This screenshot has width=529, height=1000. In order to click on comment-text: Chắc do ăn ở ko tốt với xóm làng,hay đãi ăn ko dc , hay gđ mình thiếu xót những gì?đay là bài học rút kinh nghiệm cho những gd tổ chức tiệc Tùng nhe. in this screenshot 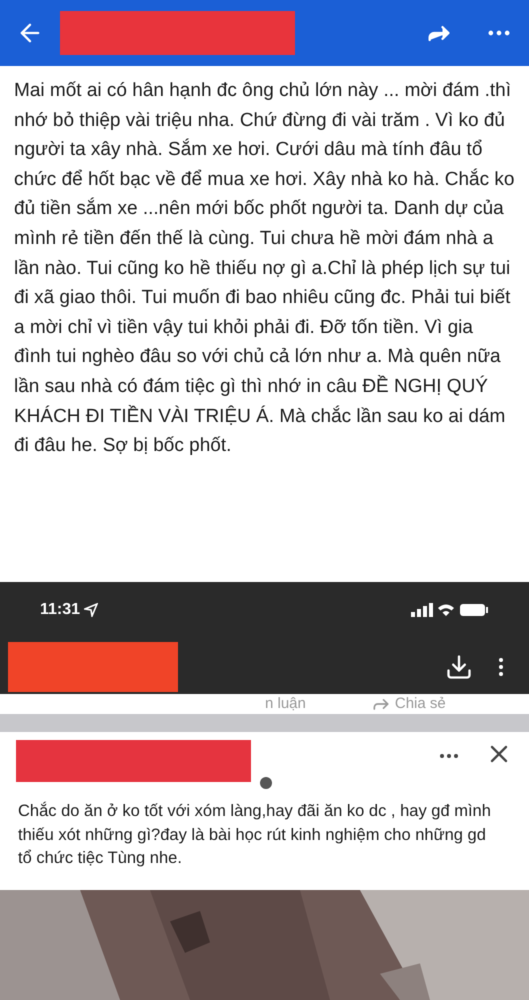, I will do `click(254, 834)`.